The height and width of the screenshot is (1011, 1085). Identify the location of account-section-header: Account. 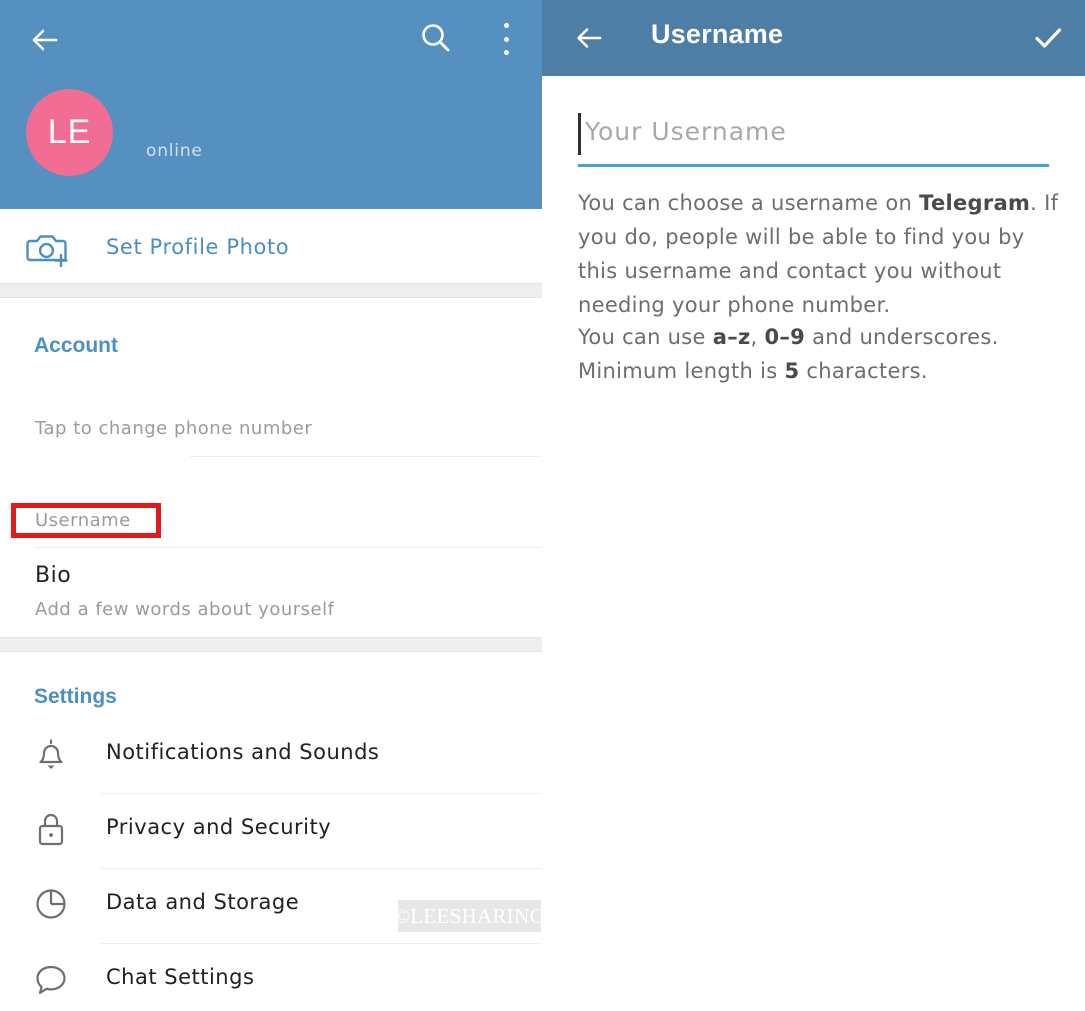
(76, 345).